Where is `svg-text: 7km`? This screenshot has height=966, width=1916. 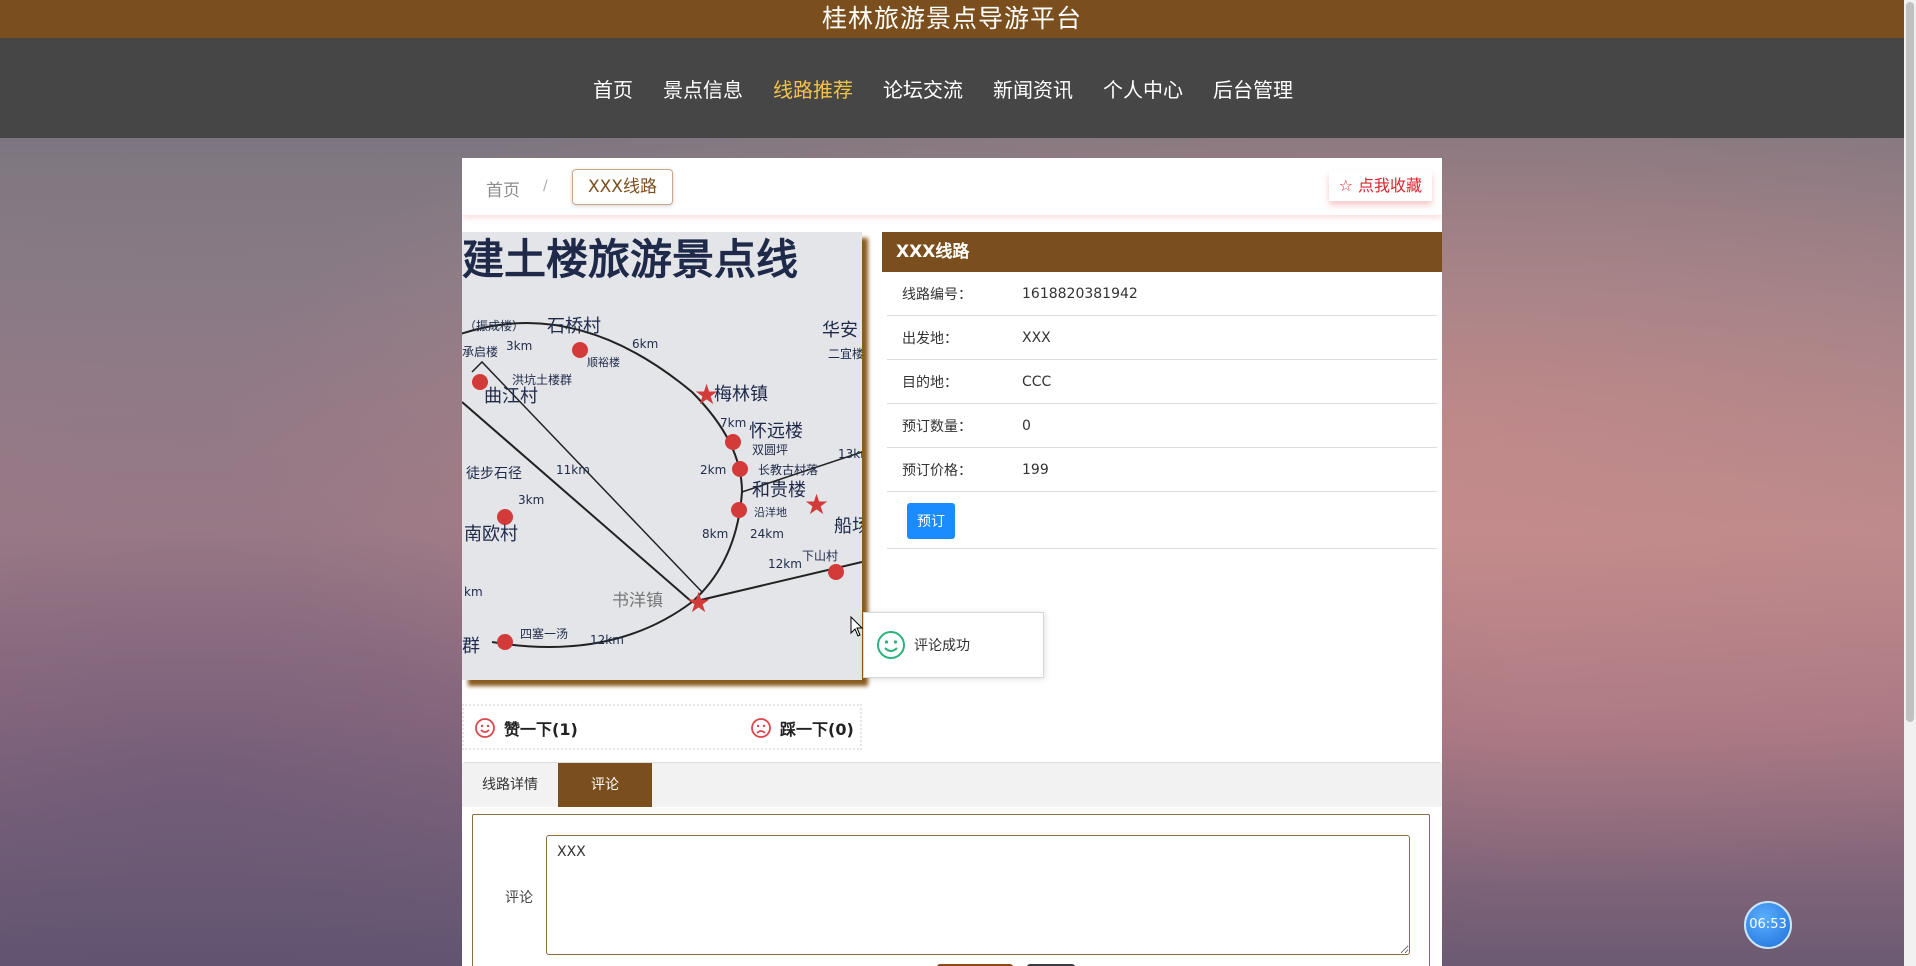 svg-text: 7km is located at coordinates (733, 423).